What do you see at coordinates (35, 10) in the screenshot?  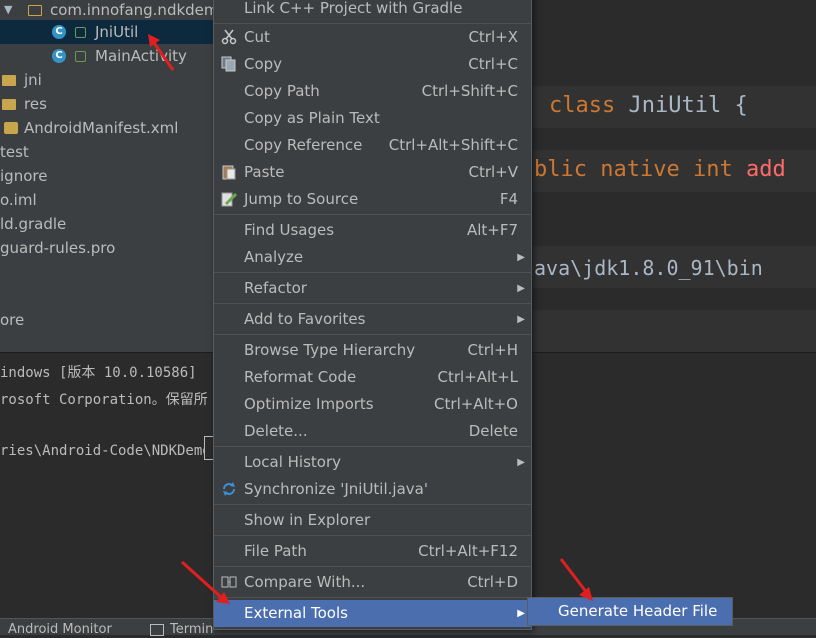 I see `package-folder-icon` at bounding box center [35, 10].